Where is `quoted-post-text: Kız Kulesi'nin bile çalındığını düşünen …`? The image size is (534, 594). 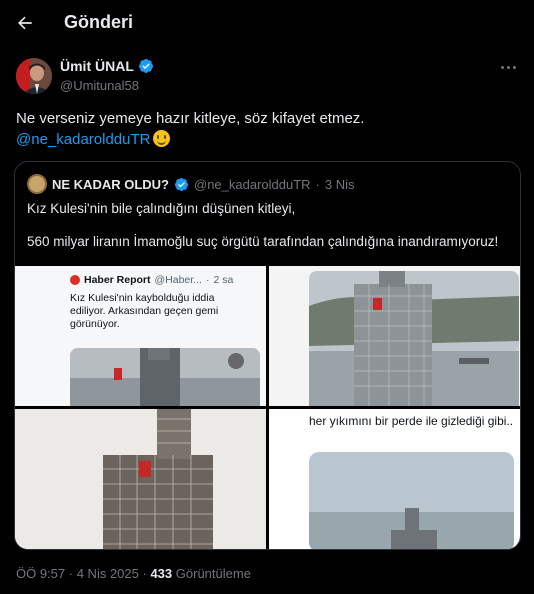
quoted-post-text: Kız Kulesi'nin bile çalındığını düşünen … is located at coordinates (272, 225).